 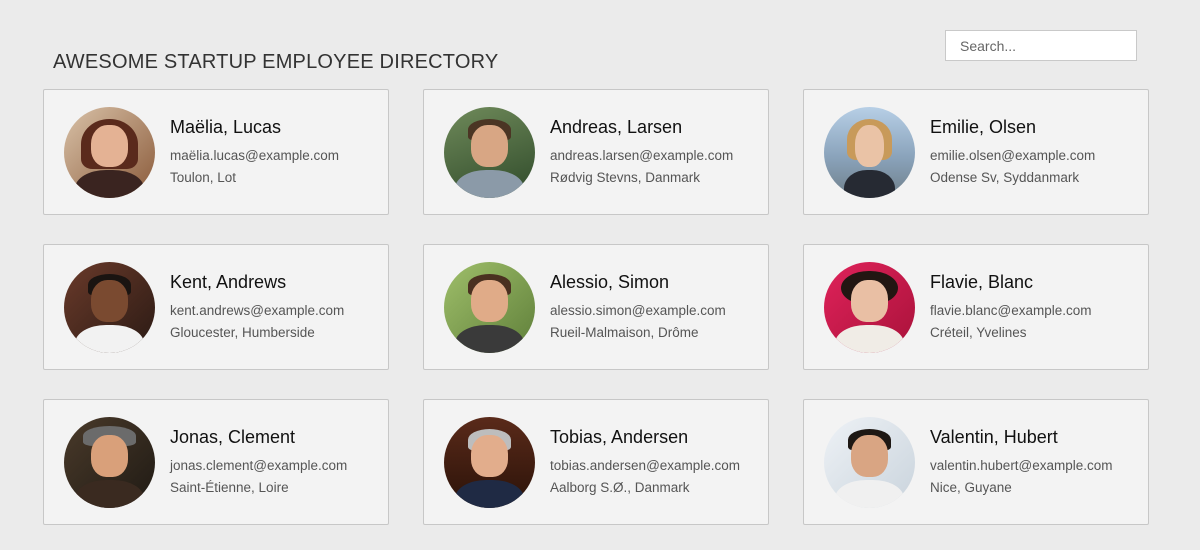 What do you see at coordinates (257, 310) in the screenshot?
I see `employee-email: kent.andrews@example.com` at bounding box center [257, 310].